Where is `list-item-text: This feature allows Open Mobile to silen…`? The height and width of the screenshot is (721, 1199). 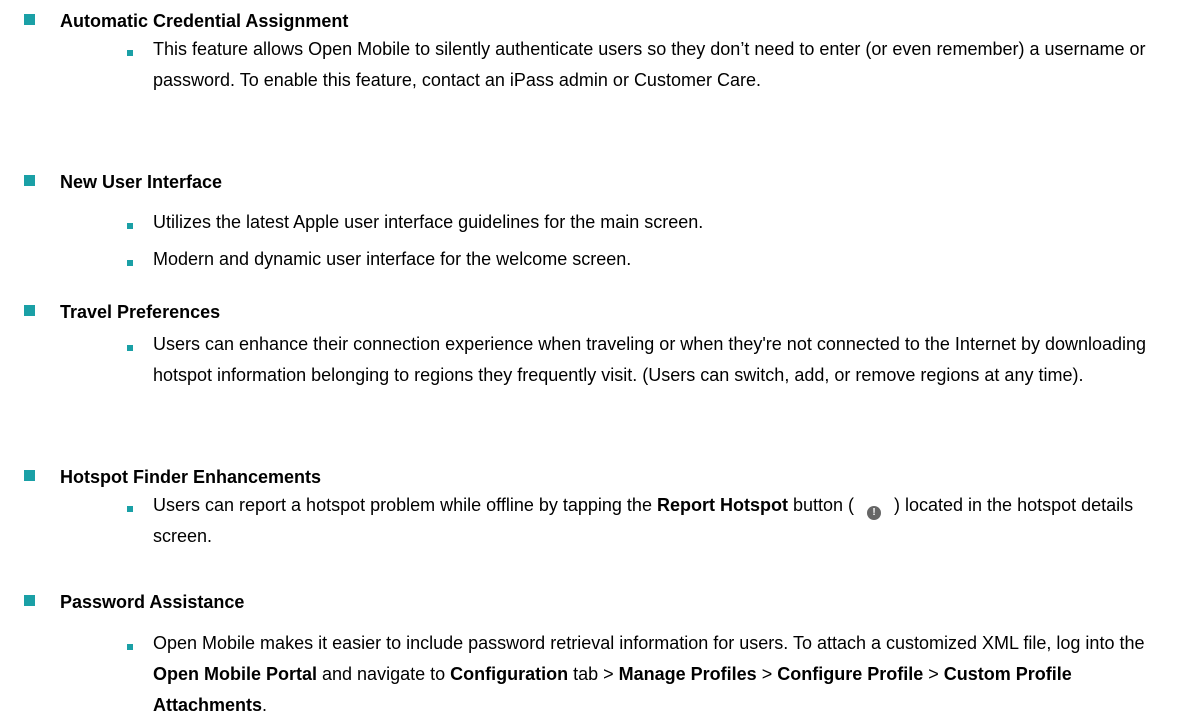 list-item-text: This feature allows Open Mobile to silen… is located at coordinates (668, 65).